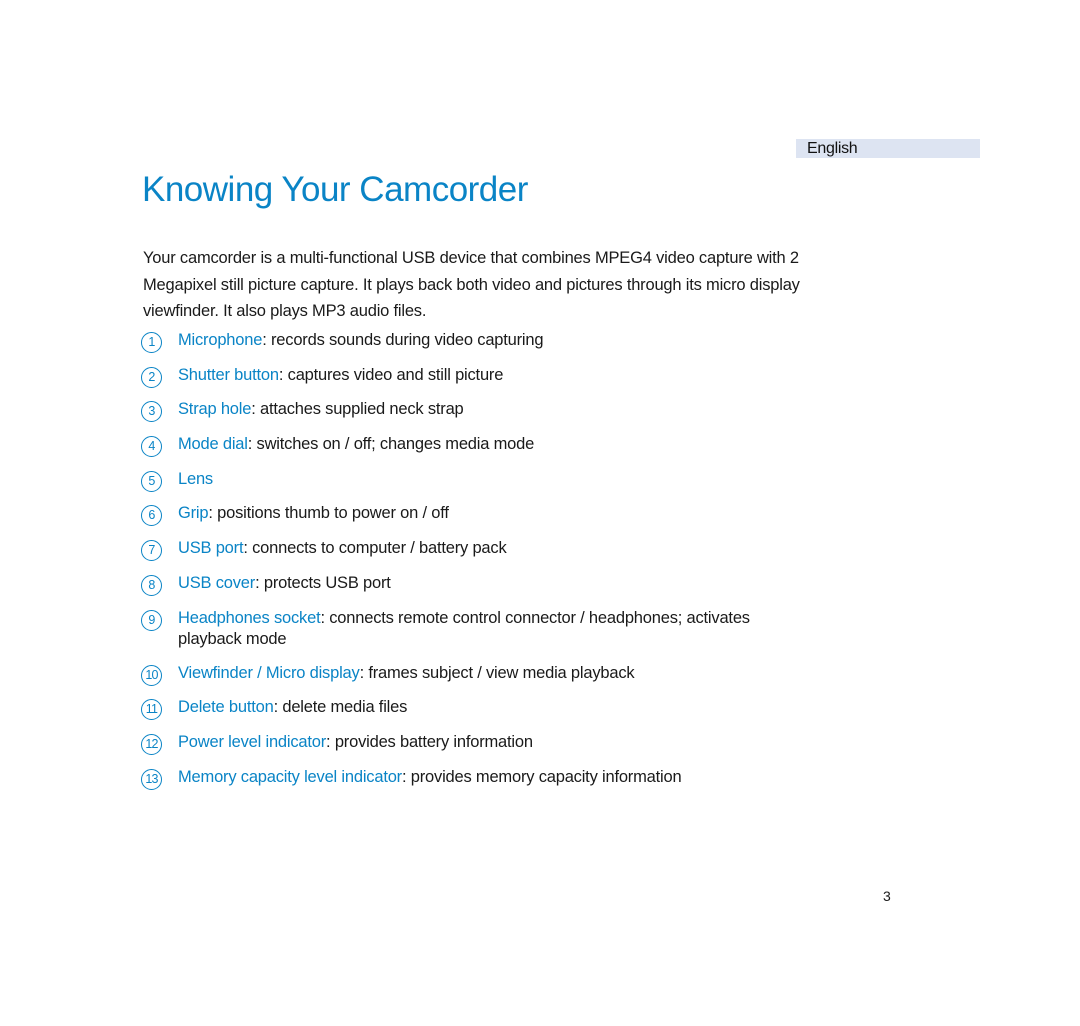 Image resolution: width=1080 pixels, height=1026 pixels. Describe the element at coordinates (193, 513) in the screenshot. I see `part-term: Grip` at that location.